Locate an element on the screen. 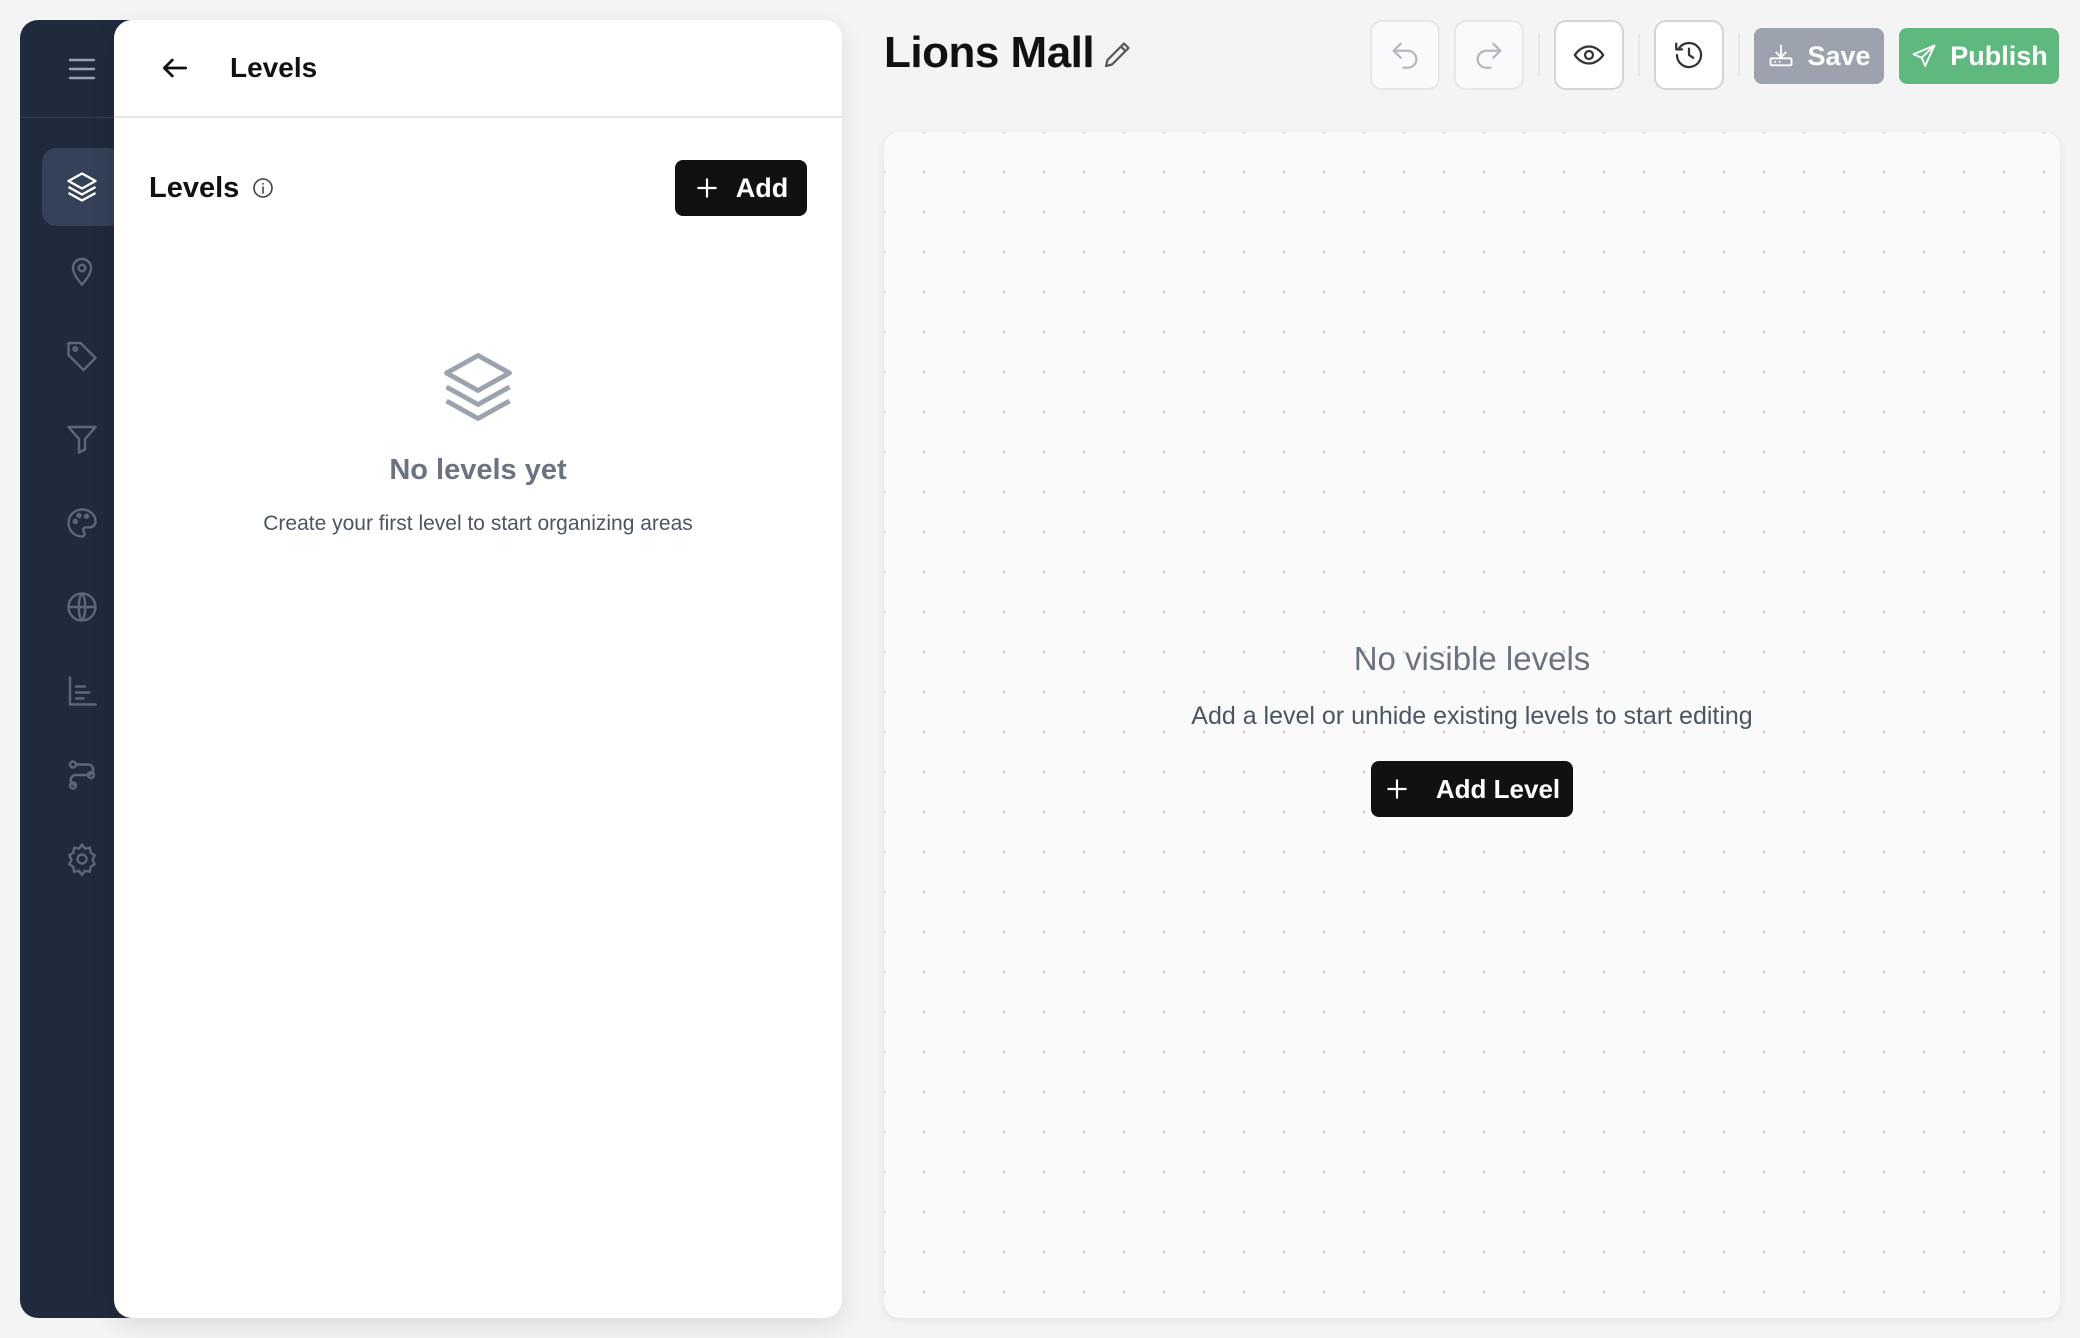 This screenshot has width=2080, height=1338. publish-button: Publish is located at coordinates (1979, 56).